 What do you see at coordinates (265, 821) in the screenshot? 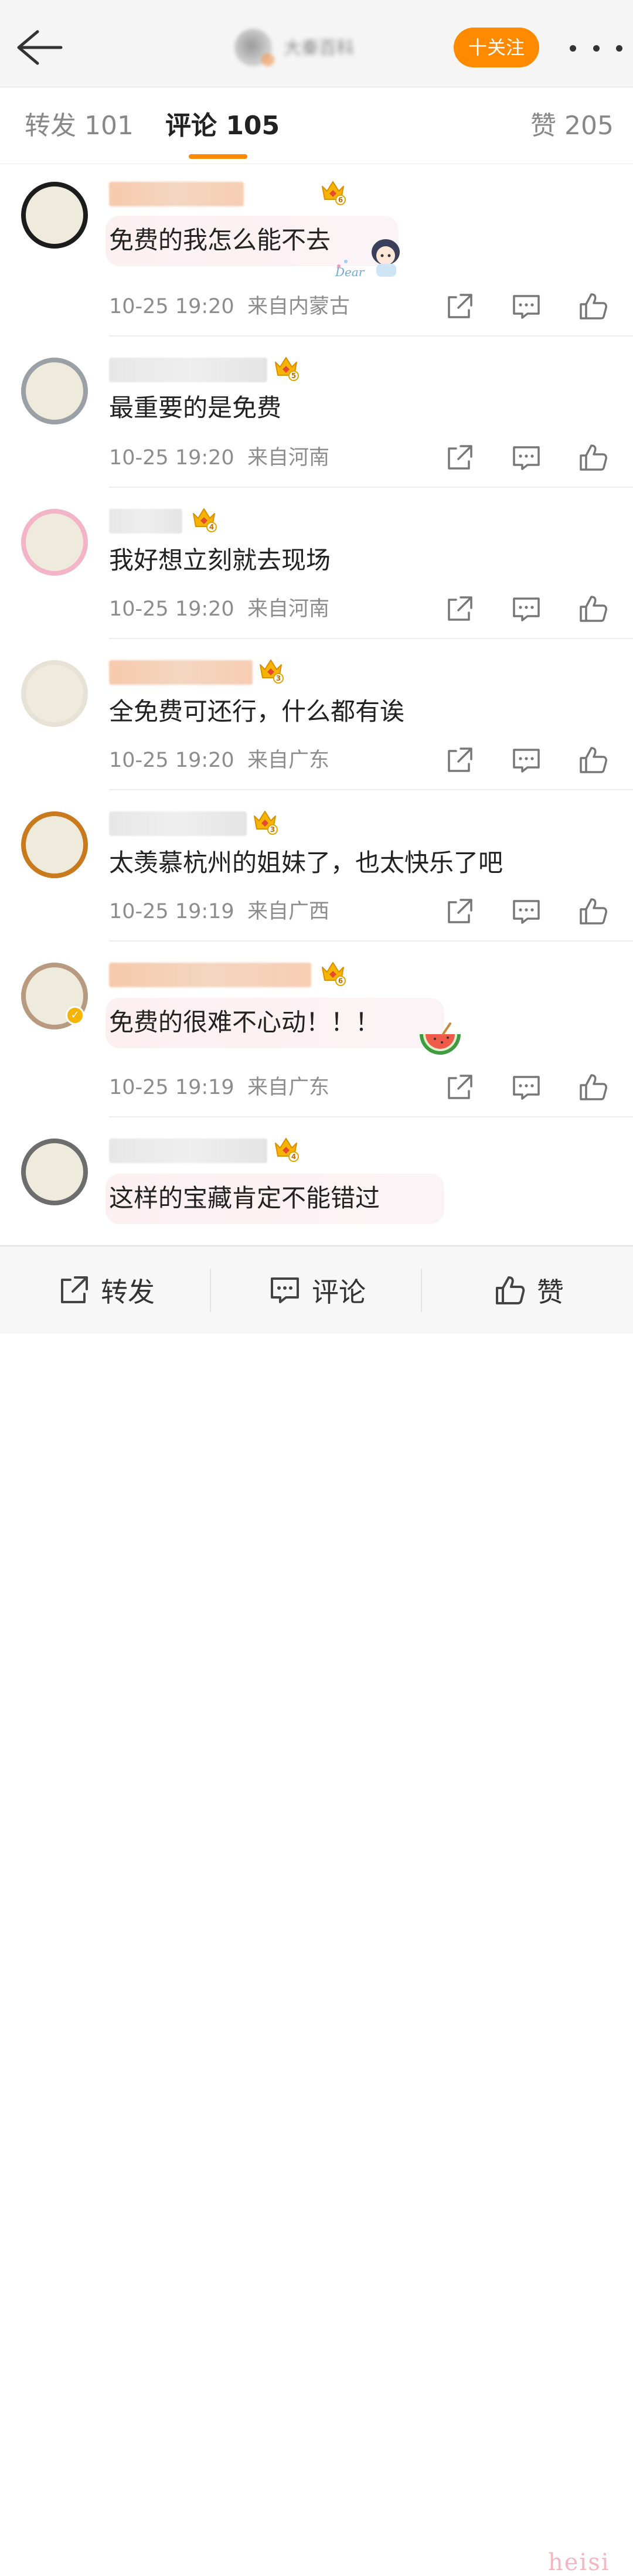
I see `crown-level-icon: 3` at bounding box center [265, 821].